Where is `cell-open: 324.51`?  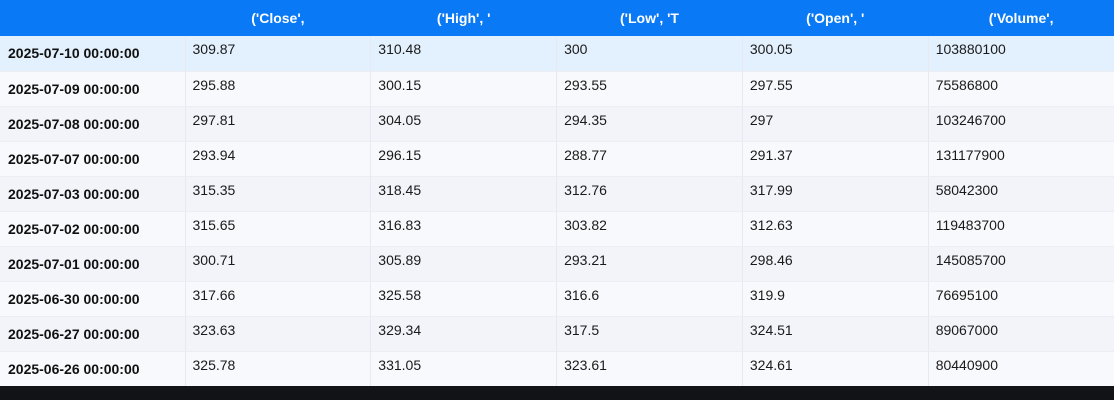 cell-open: 324.51 is located at coordinates (835, 334).